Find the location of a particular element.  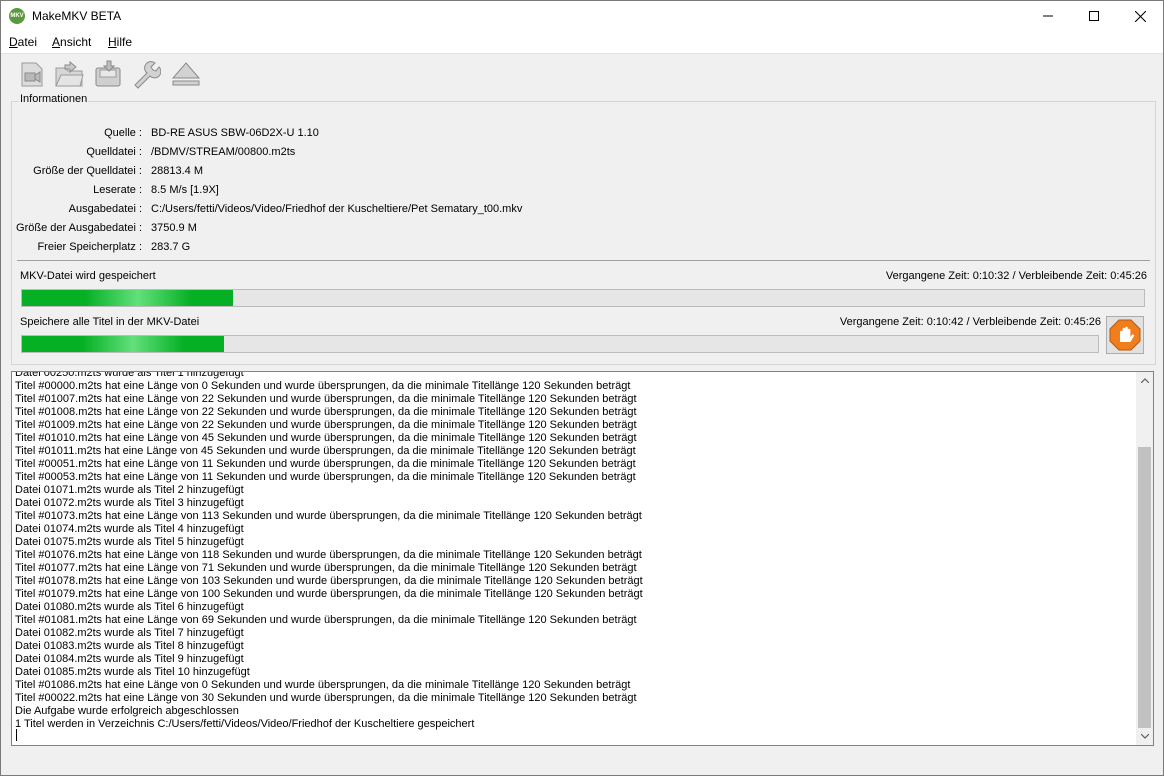

menu-bar: Datei Ansicht Hilfe is located at coordinates (582, 42).